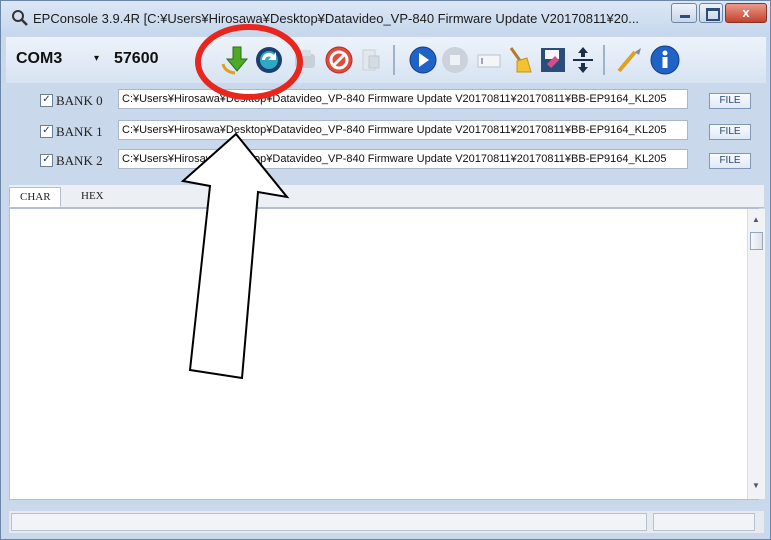 Image resolution: width=771 pixels, height=540 pixels. What do you see at coordinates (756, 354) in the screenshot?
I see `vertical-scrollbar: ▲ ▼` at bounding box center [756, 354].